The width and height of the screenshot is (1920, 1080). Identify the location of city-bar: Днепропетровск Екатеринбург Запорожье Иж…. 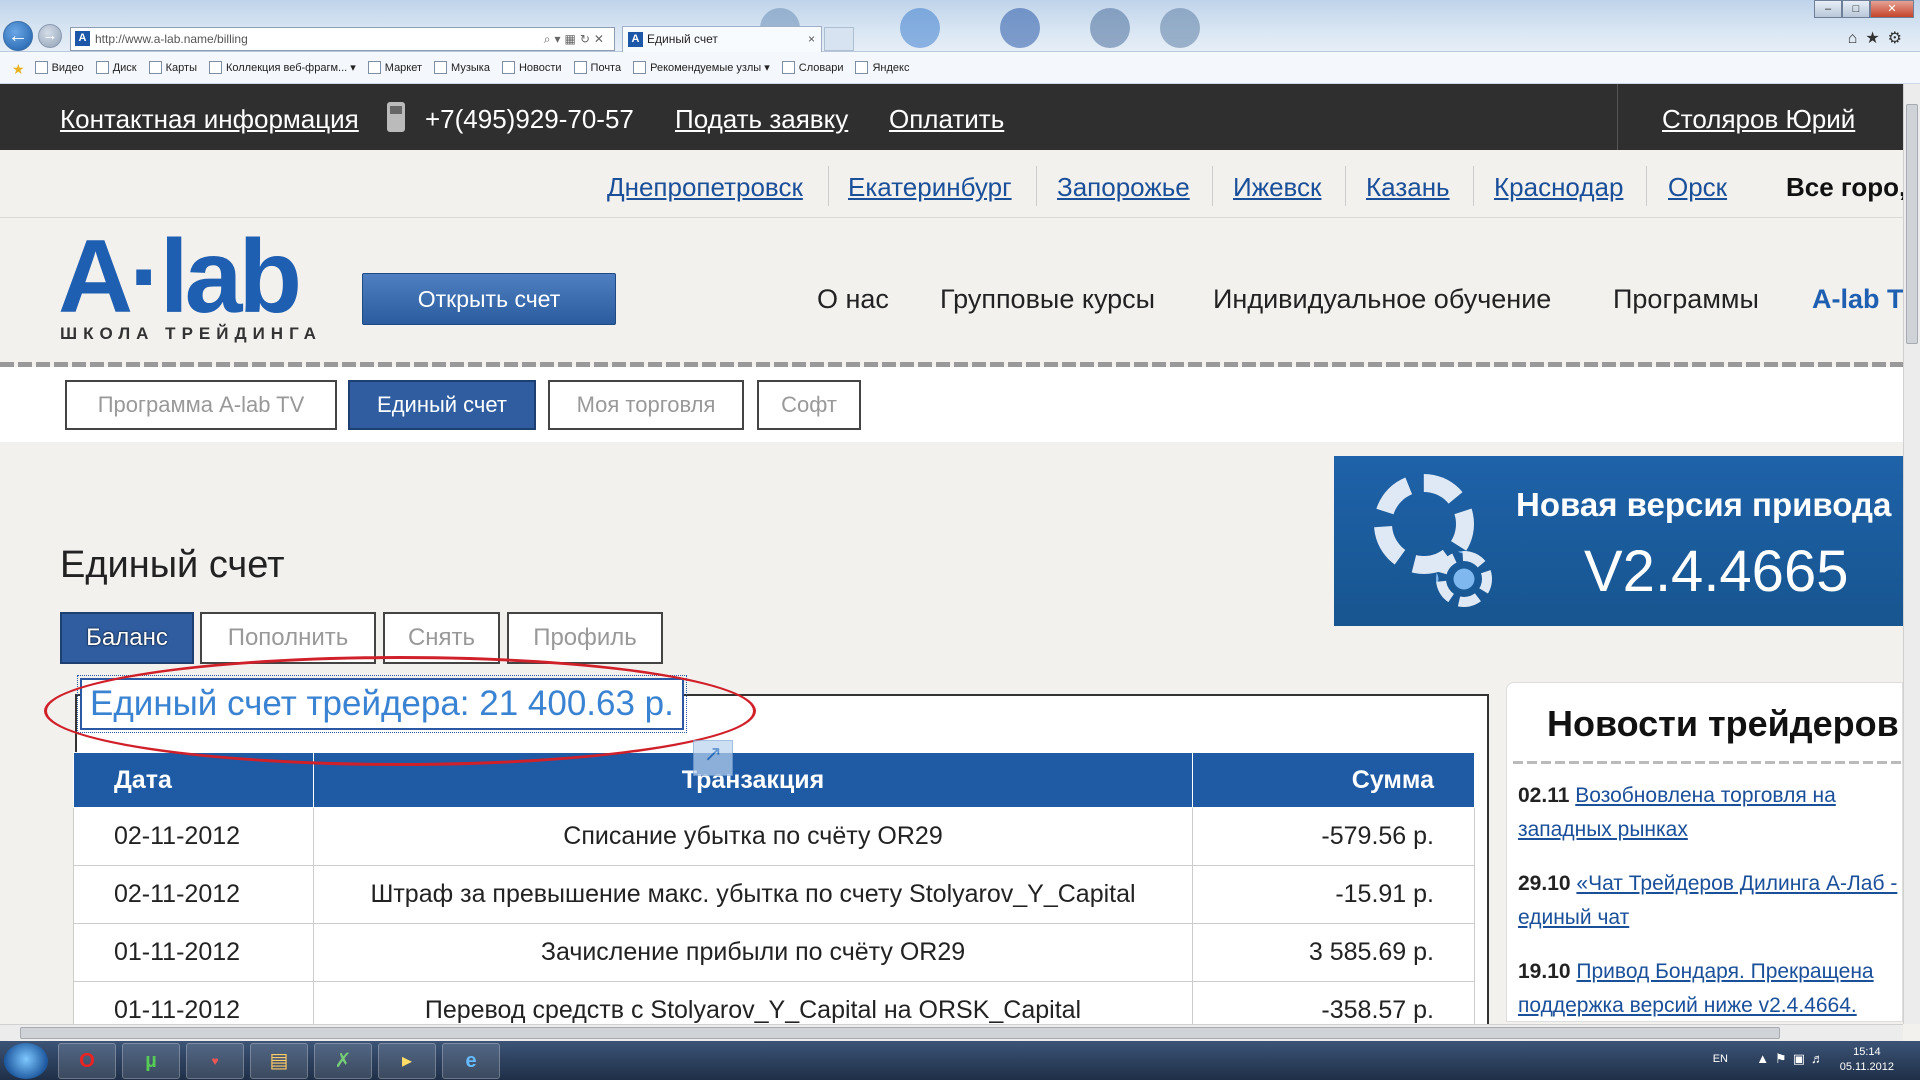
(951, 184).